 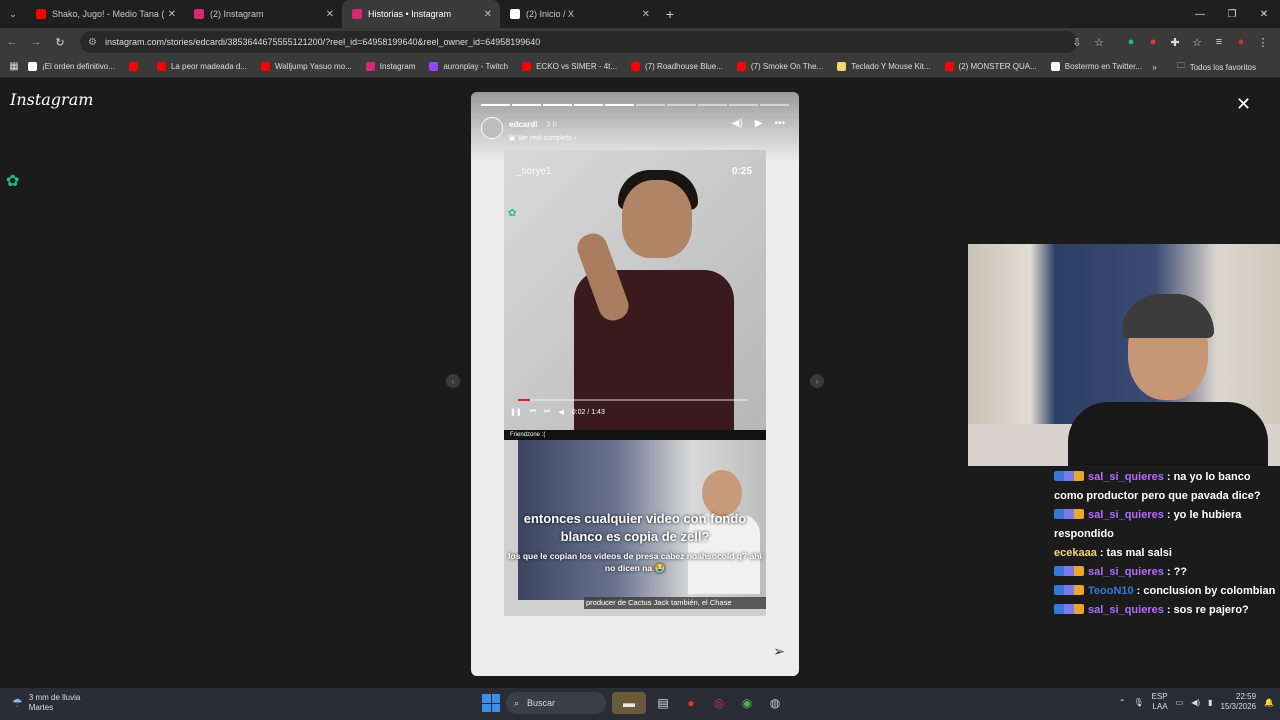 I want to click on all-bookmarks-folder: 🗀 Todos los favoritos, so click(x=1216, y=67).